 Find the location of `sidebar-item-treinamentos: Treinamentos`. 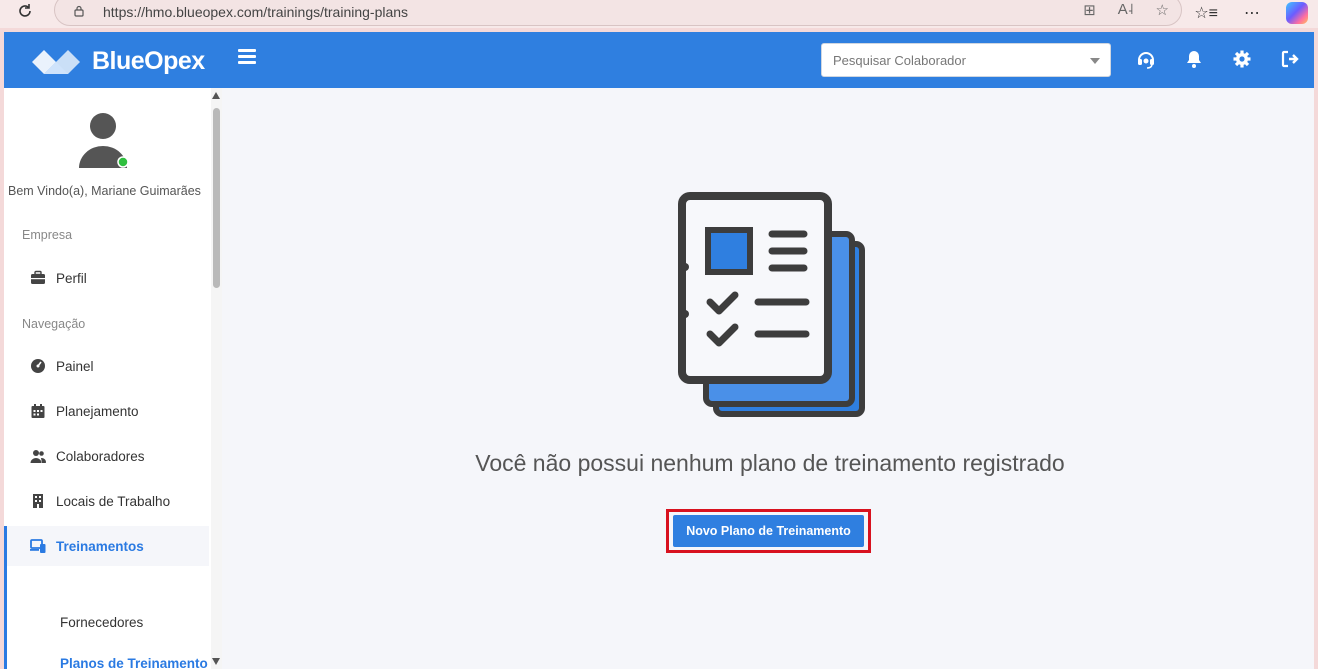

sidebar-item-treinamentos: Treinamentos is located at coordinates (106, 546).